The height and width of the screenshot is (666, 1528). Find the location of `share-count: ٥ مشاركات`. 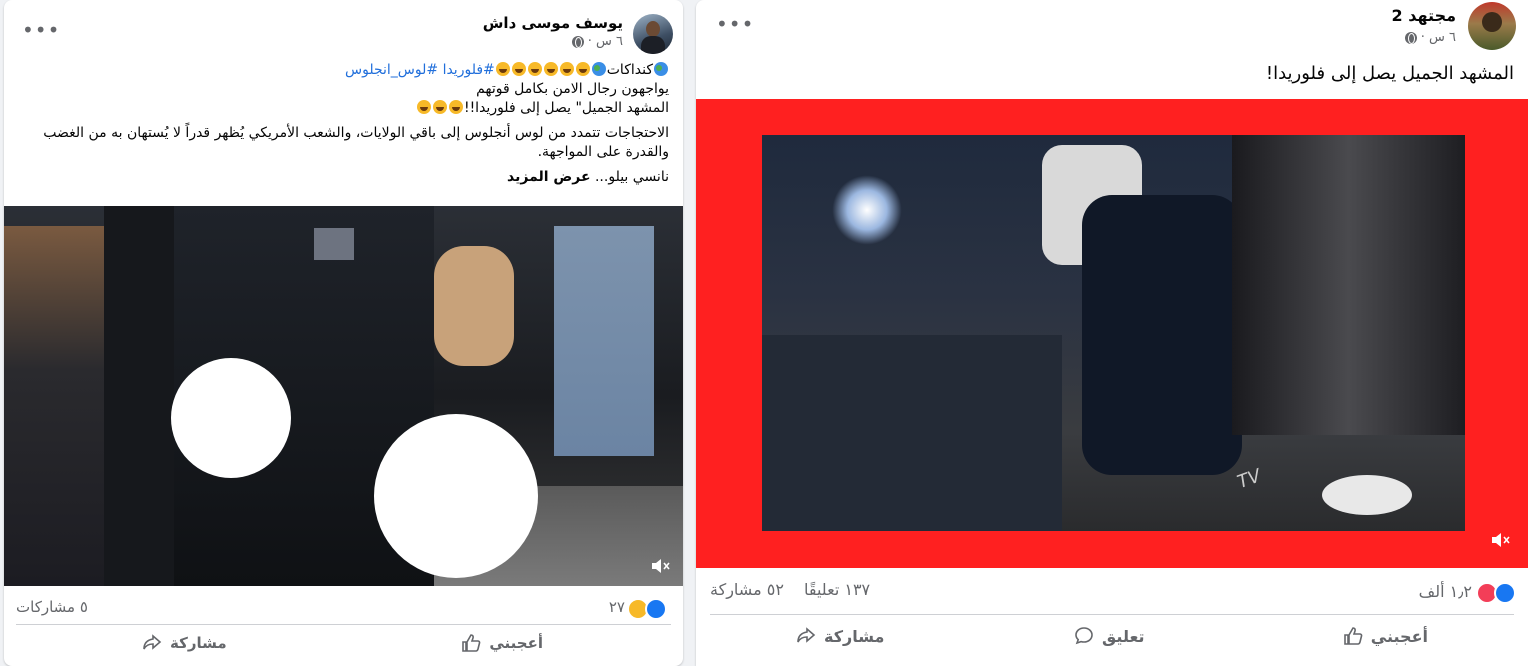

share-count: ٥ مشاركات is located at coordinates (52, 607).